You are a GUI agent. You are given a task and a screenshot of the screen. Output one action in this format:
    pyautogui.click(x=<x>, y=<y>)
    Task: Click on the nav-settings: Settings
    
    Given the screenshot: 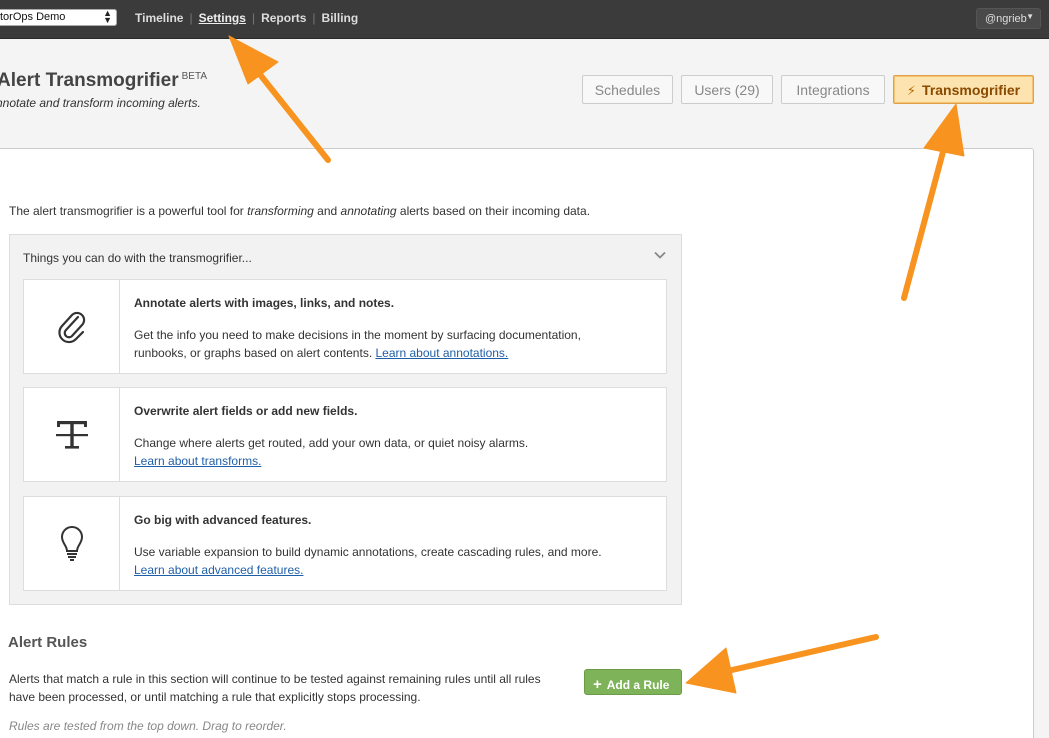 What is the action you would take?
    pyautogui.click(x=222, y=18)
    